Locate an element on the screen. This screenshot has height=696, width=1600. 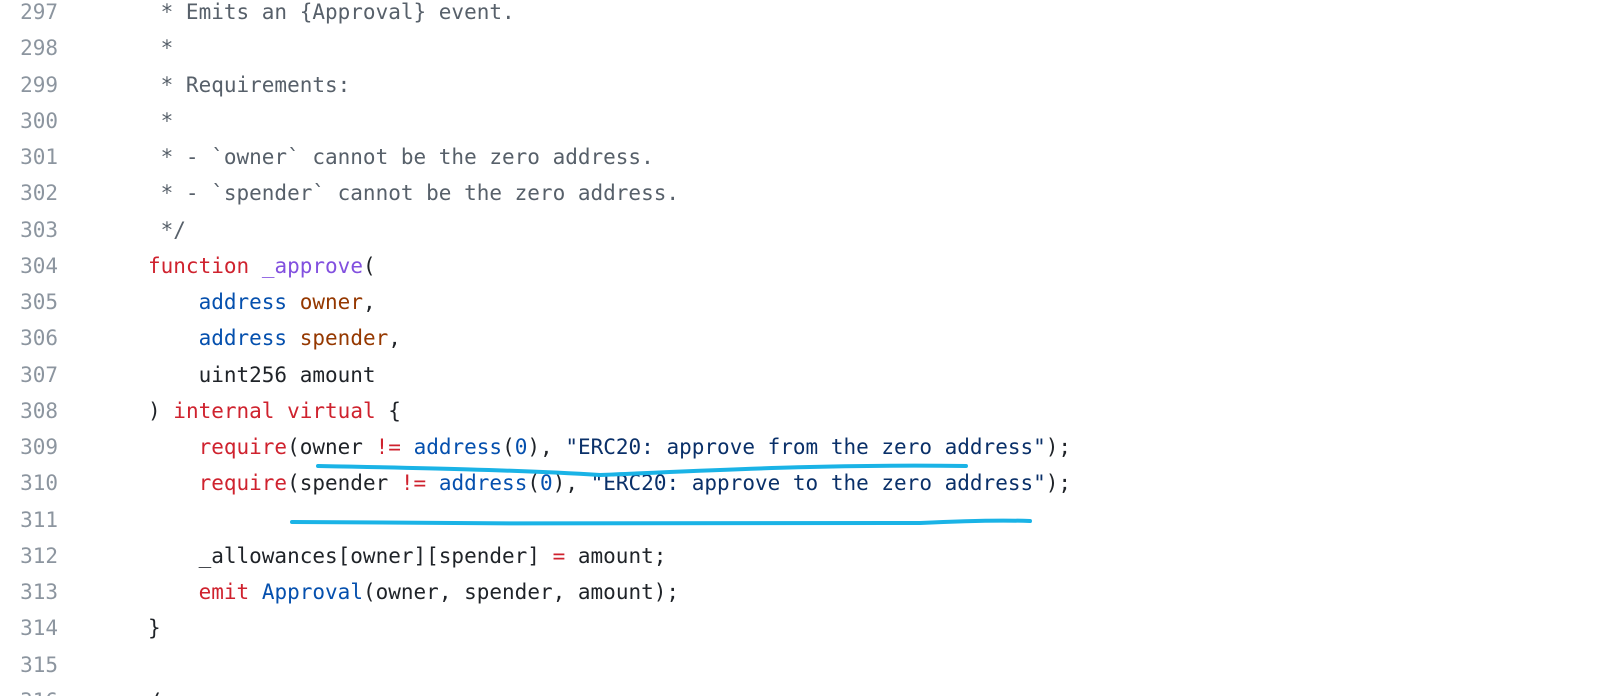
code-token-kw: emit is located at coordinates (224, 592).